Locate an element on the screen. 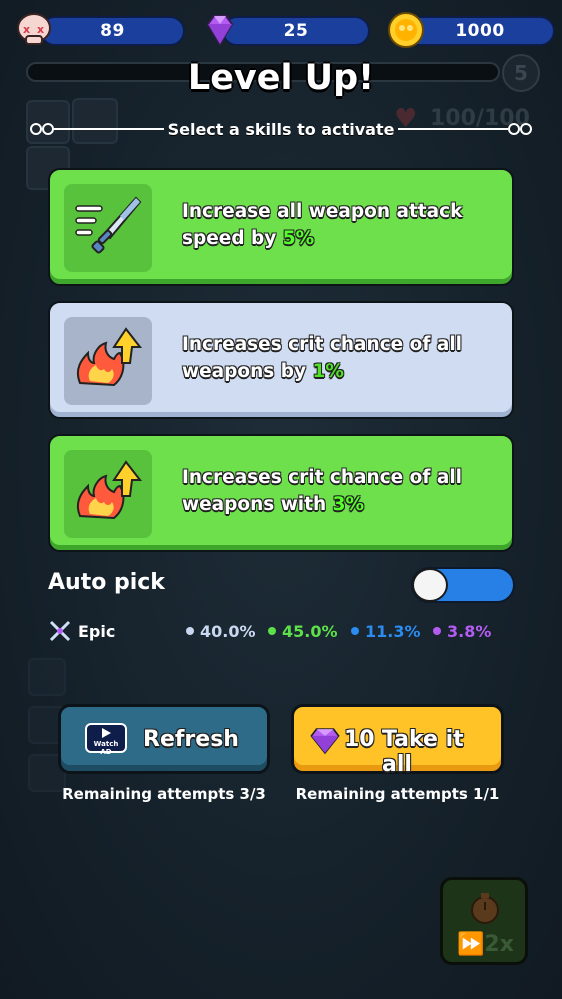 The width and height of the screenshot is (562, 999). skill-card-attack-speed: Increase all weapon attack speed by 5% is located at coordinates (281, 227).